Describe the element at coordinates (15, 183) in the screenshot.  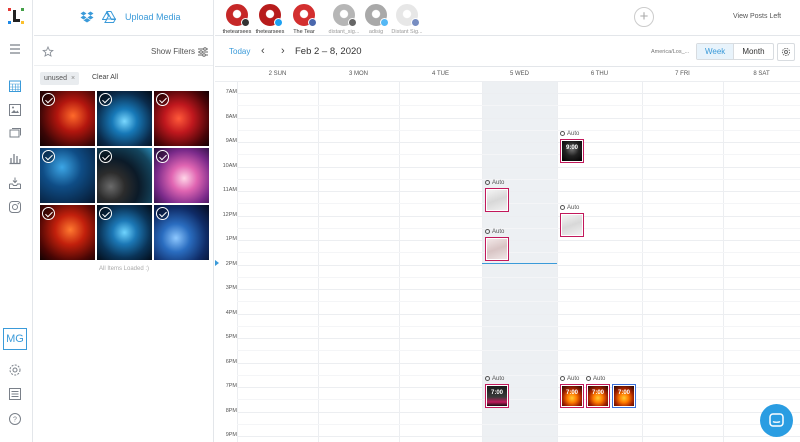
I see `inbox-icon` at that location.